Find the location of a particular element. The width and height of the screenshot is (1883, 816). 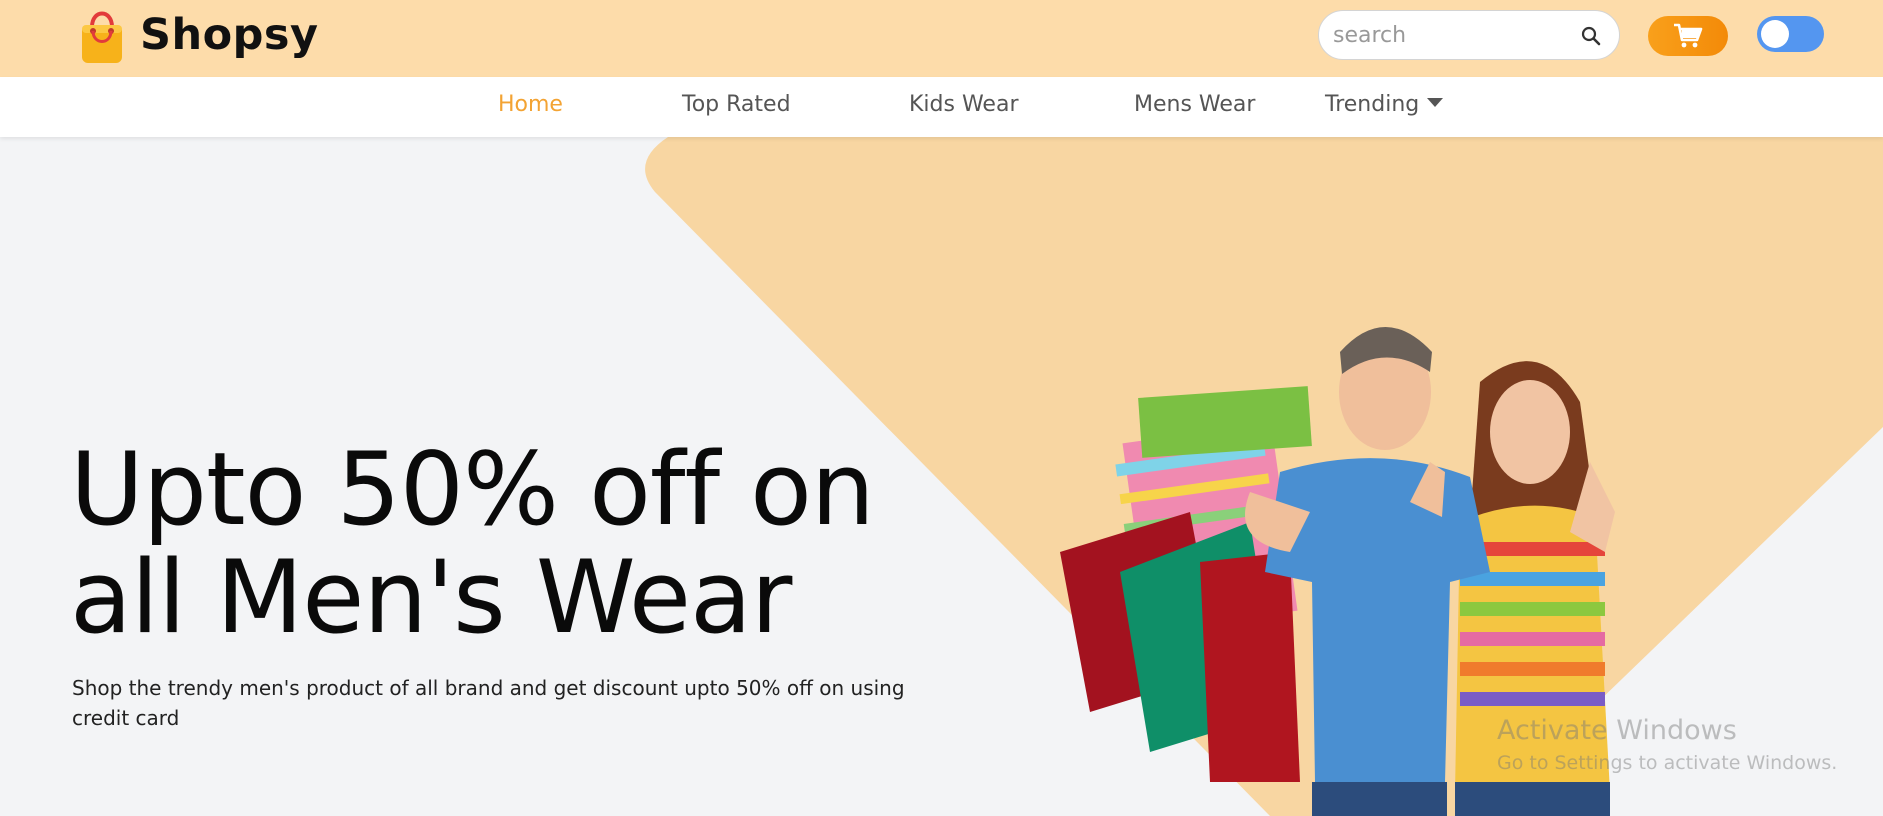

watermark-title: Activate Windows is located at coordinates (1617, 730).